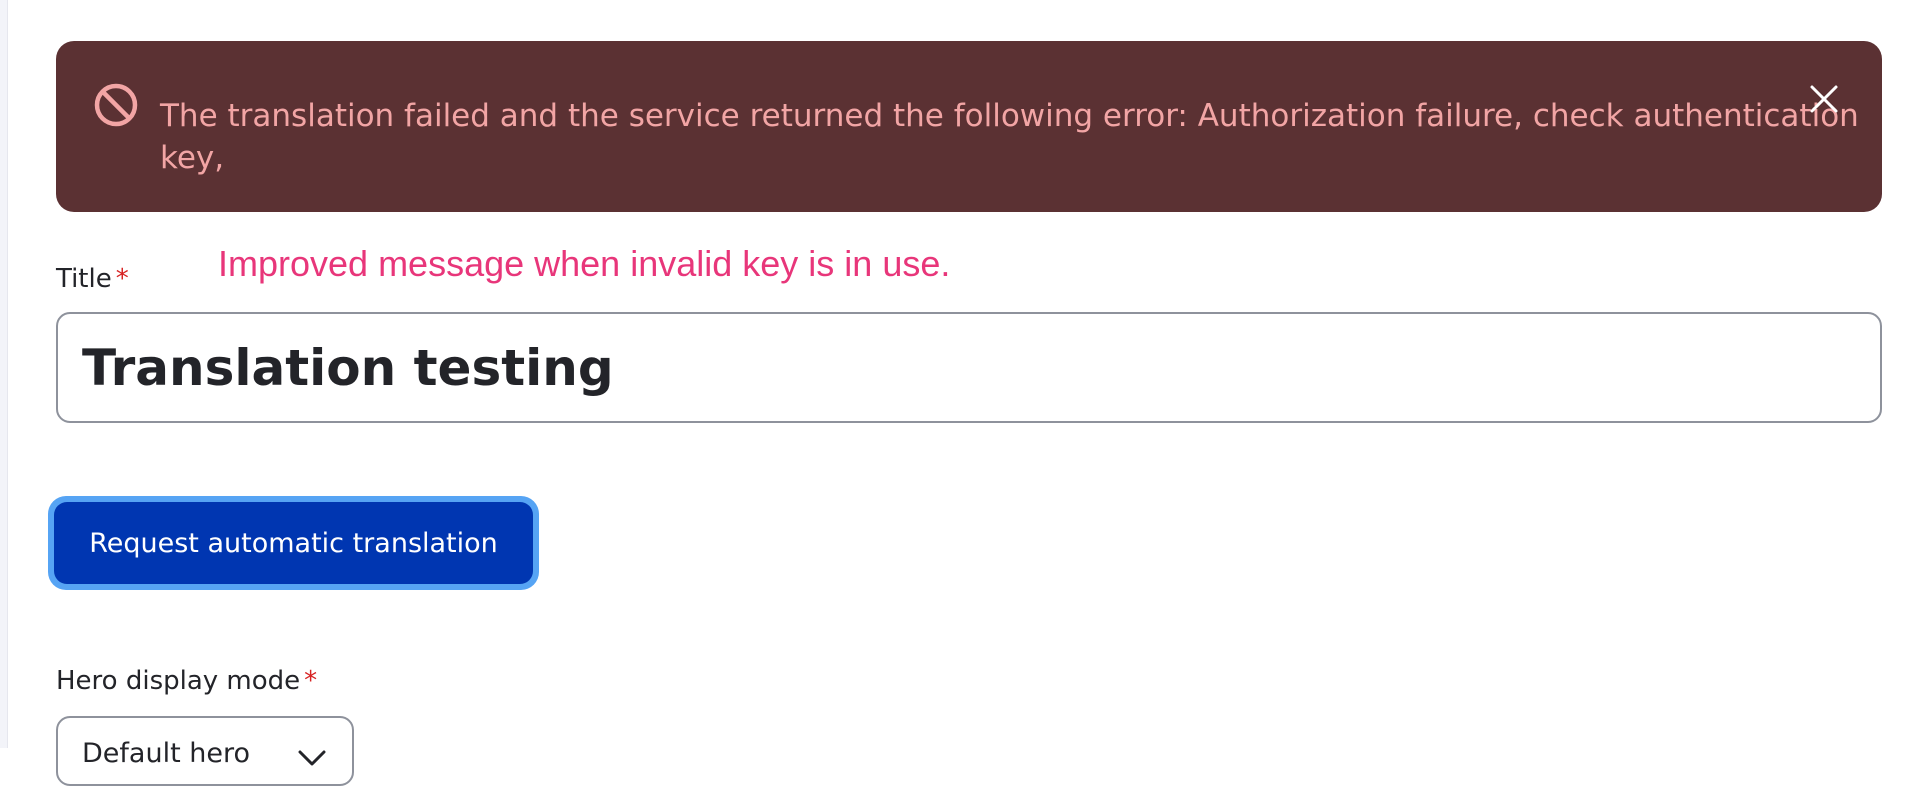 Image resolution: width=1908 pixels, height=786 pixels. Describe the element at coordinates (312, 758) in the screenshot. I see `chevron-down-icon` at that location.